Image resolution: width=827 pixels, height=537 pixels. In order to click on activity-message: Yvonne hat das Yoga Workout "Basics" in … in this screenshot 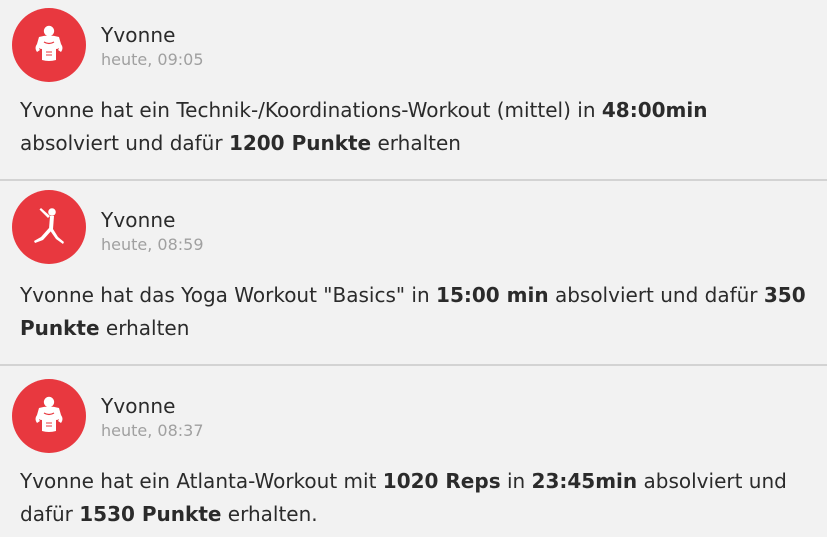, I will do `click(415, 312)`.